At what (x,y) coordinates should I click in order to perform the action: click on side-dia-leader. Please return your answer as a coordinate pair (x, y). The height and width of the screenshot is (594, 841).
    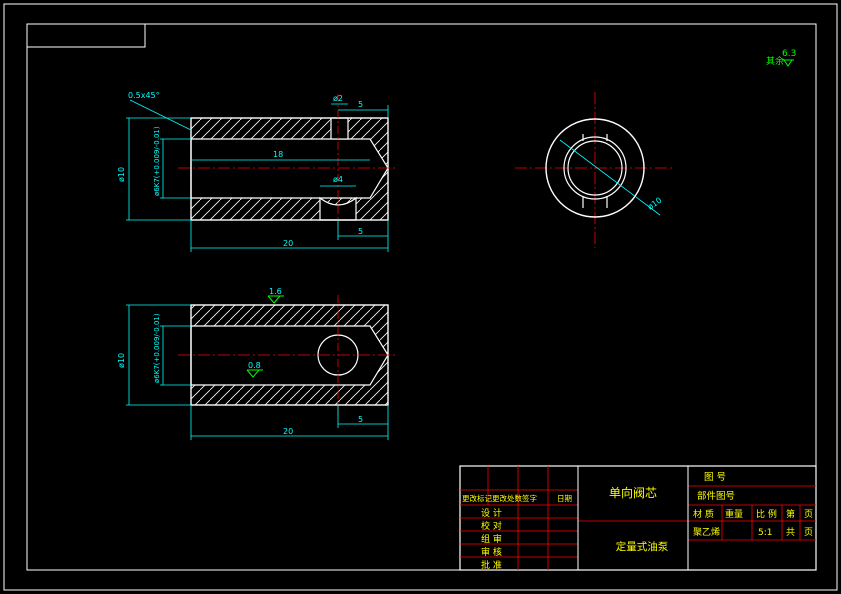
    Looking at the image, I should click on (610, 177).